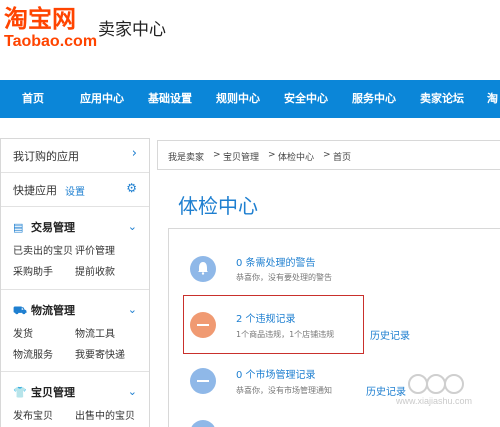 The height and width of the screenshot is (427, 500). What do you see at coordinates (276, 373) in the screenshot?
I see `market-records-link: 0 个市场管理记录` at bounding box center [276, 373].